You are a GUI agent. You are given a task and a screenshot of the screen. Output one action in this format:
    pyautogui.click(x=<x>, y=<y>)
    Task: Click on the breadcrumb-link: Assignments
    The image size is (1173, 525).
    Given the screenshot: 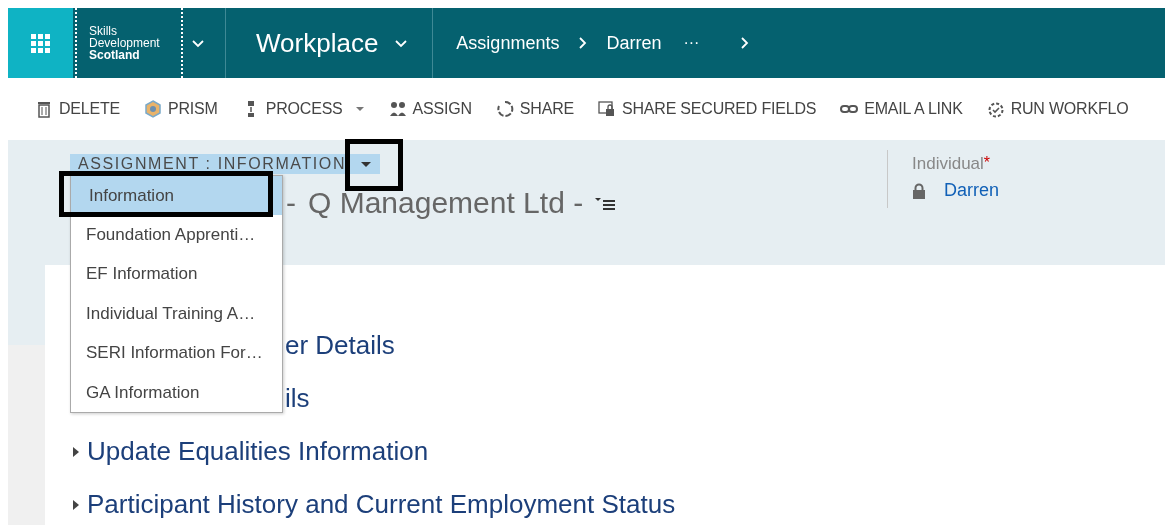 What is the action you would take?
    pyautogui.click(x=508, y=43)
    